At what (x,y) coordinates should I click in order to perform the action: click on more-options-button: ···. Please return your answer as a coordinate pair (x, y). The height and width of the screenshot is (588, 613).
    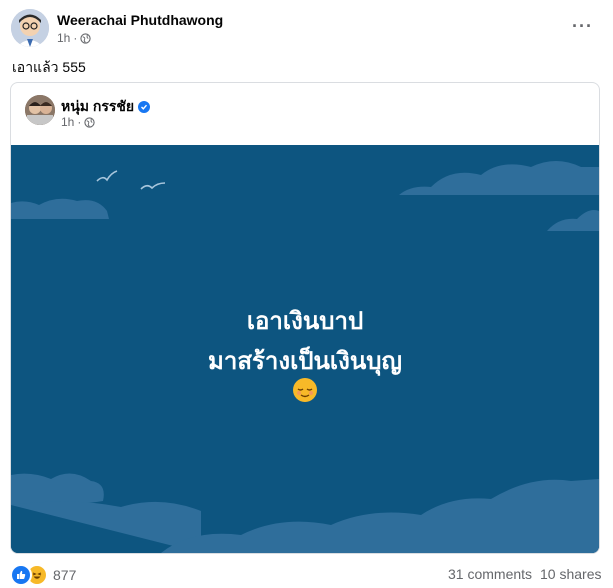
    Looking at the image, I should click on (582, 26).